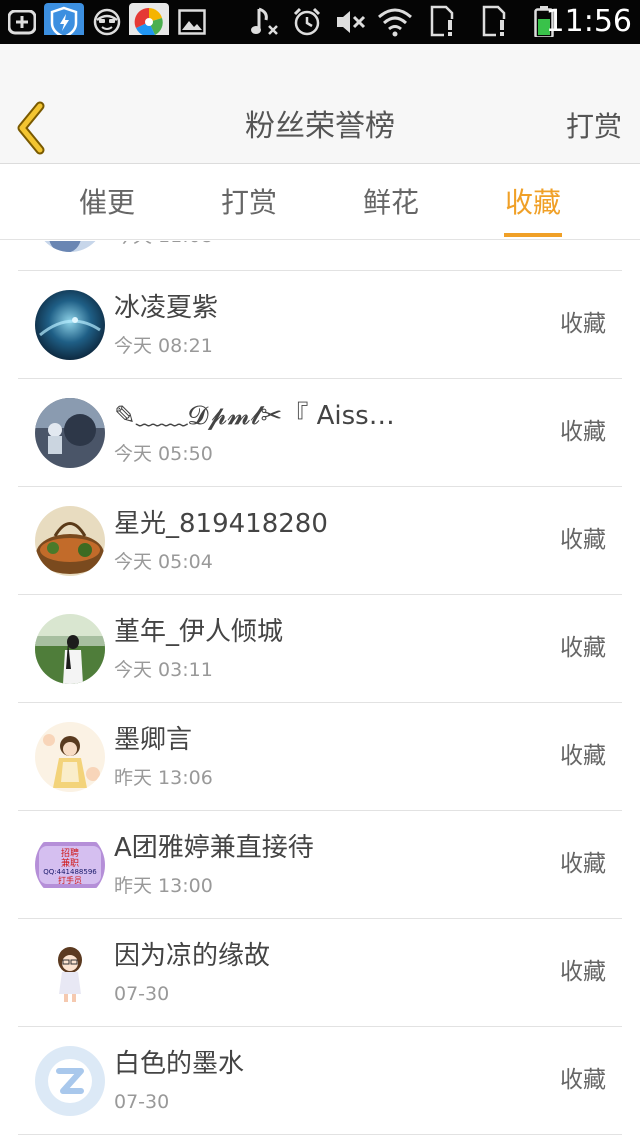 Image resolution: width=640 pixels, height=1138 pixels. I want to click on music-note-icon, so click(264, 21).